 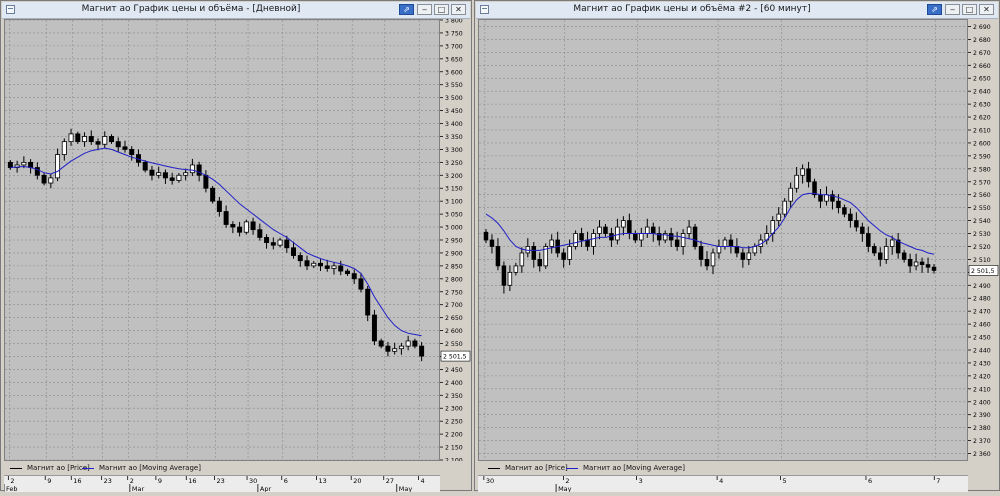 What do you see at coordinates (982, 338) in the screenshot?
I see `y-tick-label: 2 450` at bounding box center [982, 338].